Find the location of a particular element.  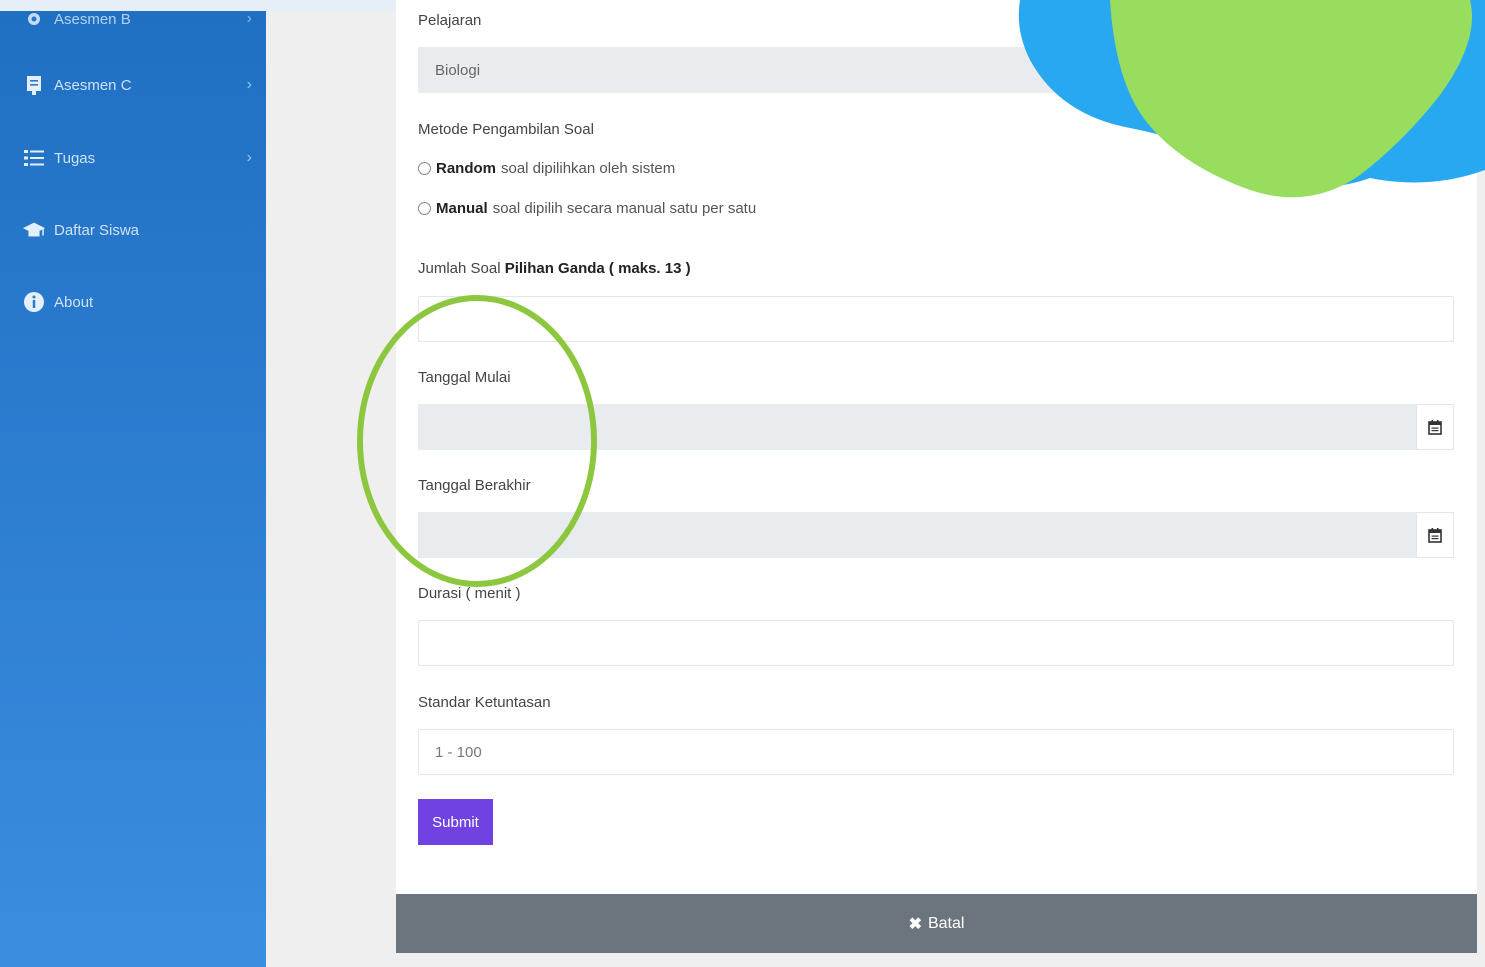

cancel-button: ✖ Batal is located at coordinates (936, 923).